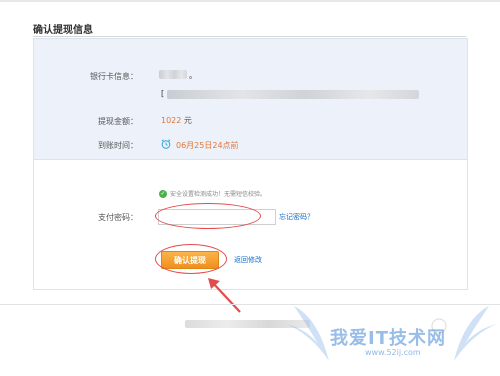 This screenshot has width=500, height=376. Describe the element at coordinates (173, 74) in the screenshot. I see `bank-name-redacted` at that location.